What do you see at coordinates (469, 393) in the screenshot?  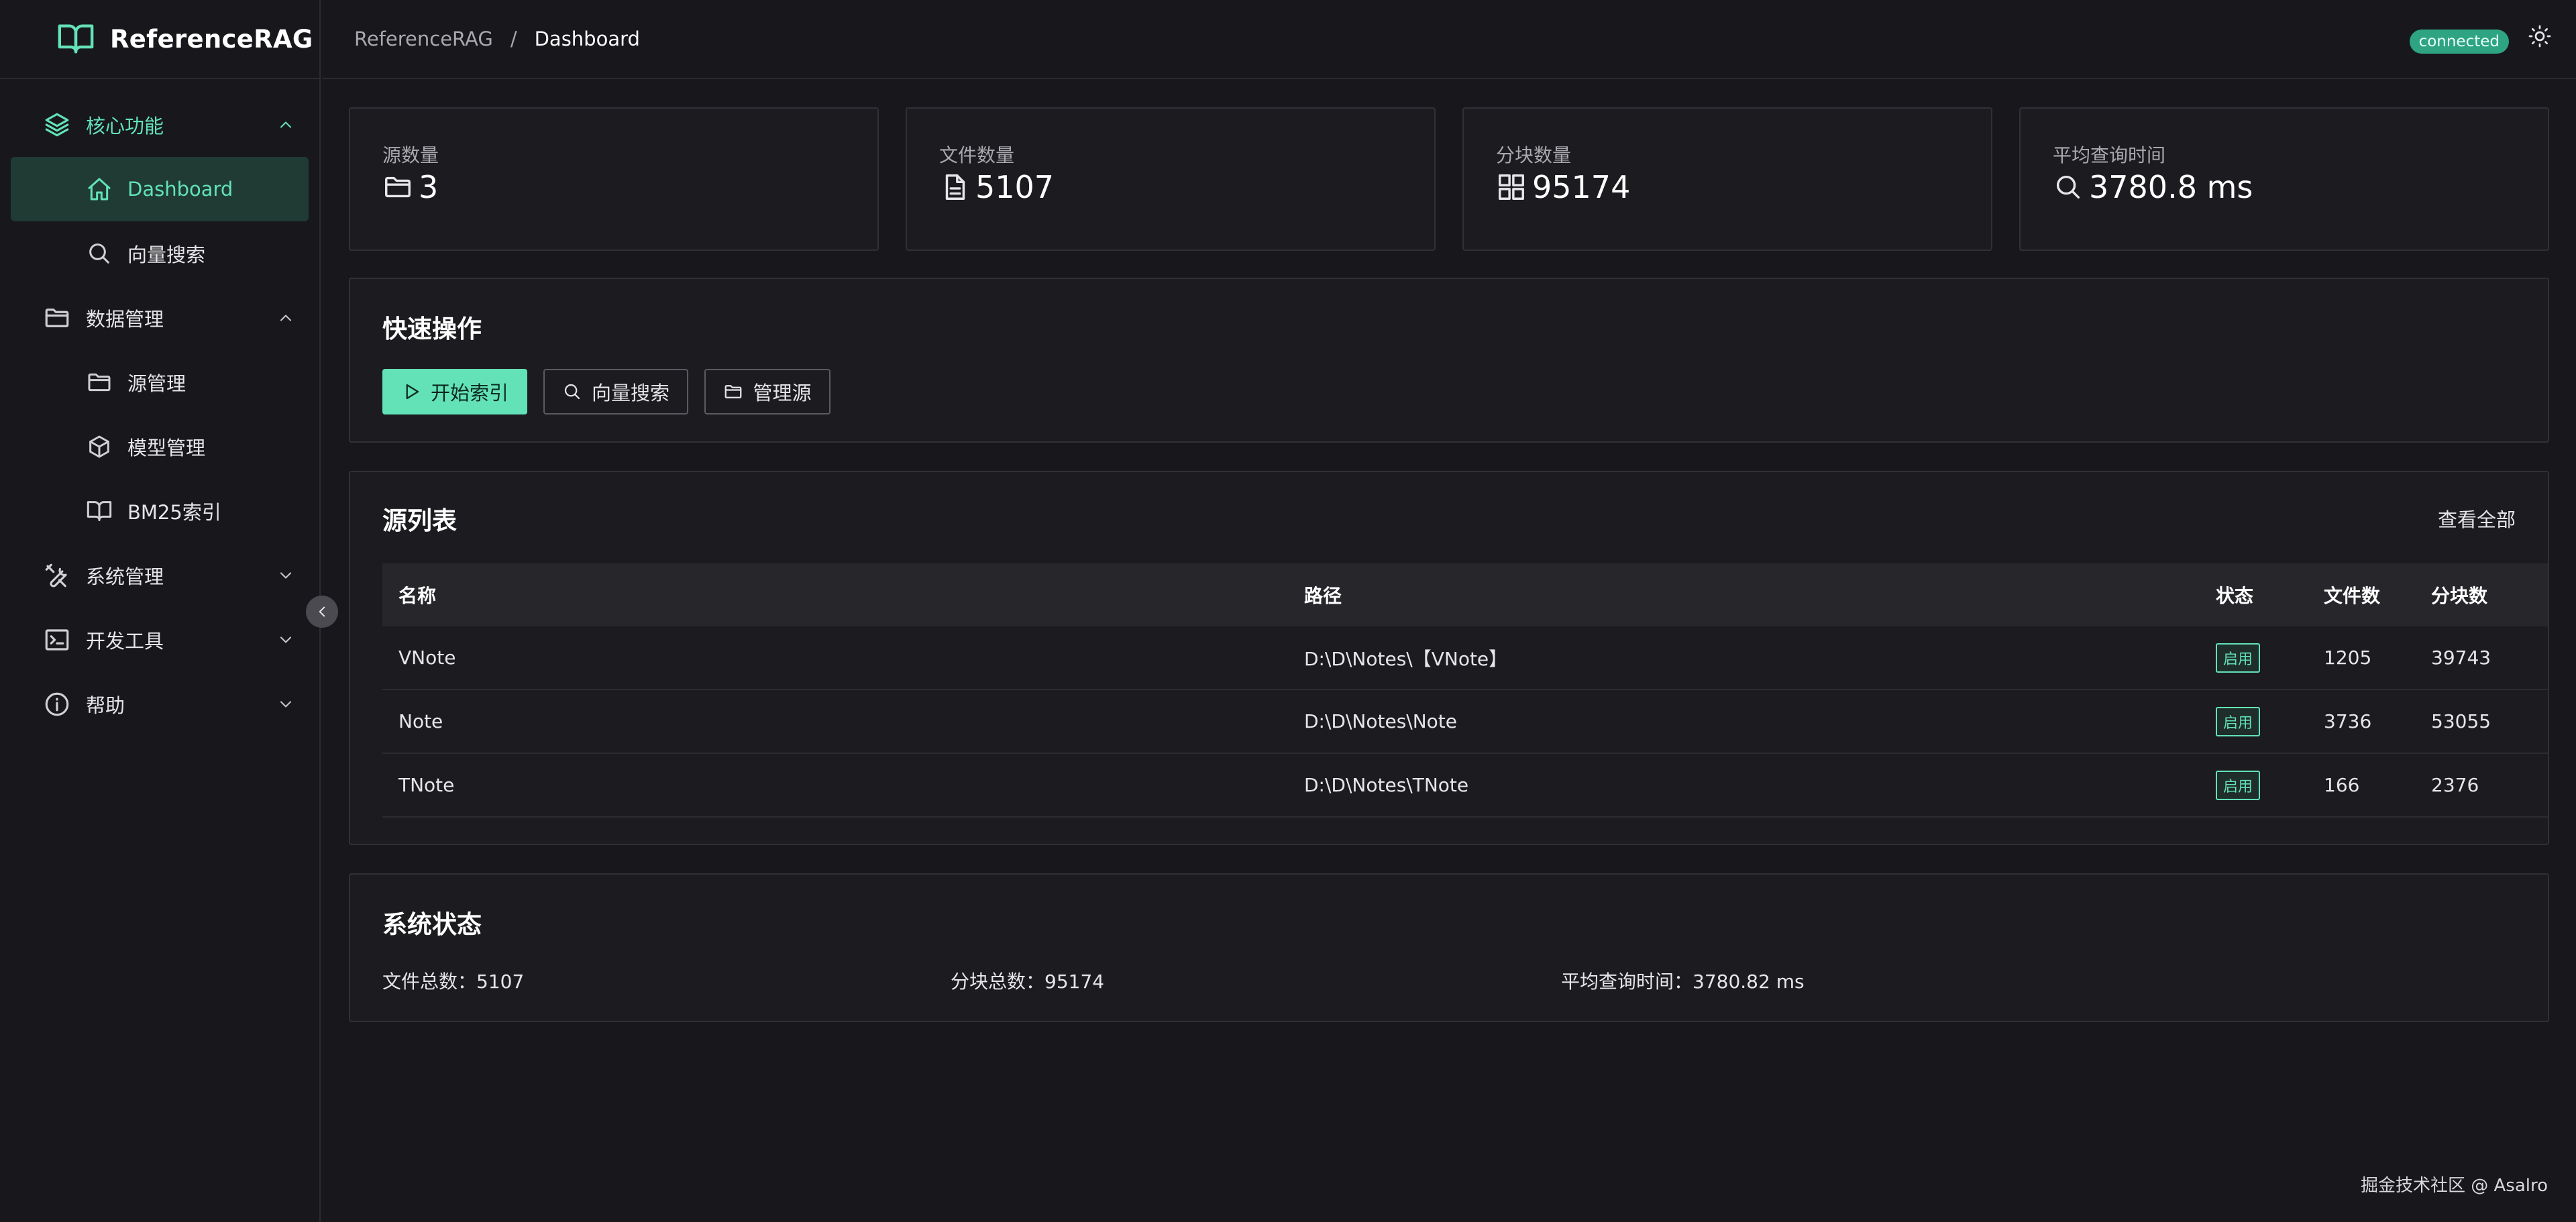 I see `button-label: 开始索引` at bounding box center [469, 393].